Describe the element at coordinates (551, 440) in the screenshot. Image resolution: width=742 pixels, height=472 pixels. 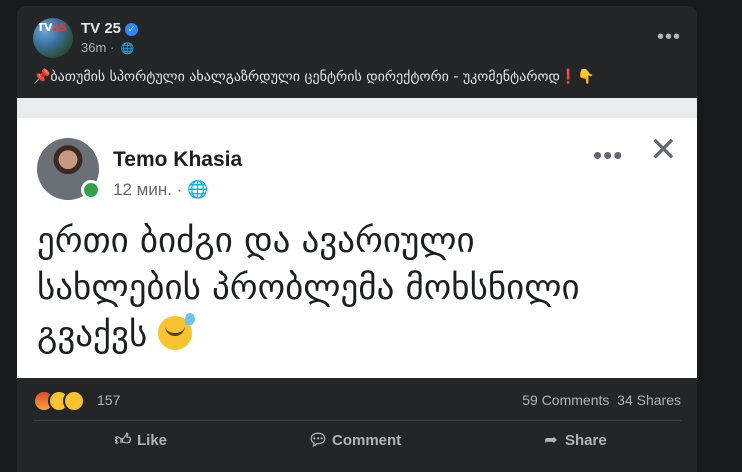
I see `share-icon: ➦` at that location.